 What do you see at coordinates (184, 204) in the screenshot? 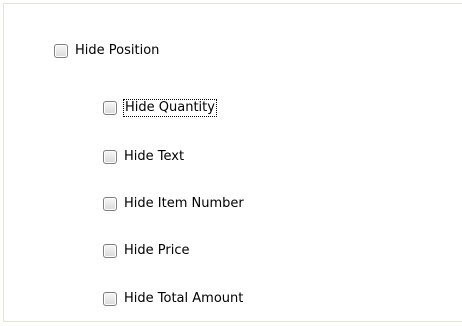
I see `hide-item-number-label: Hide Item Number` at bounding box center [184, 204].